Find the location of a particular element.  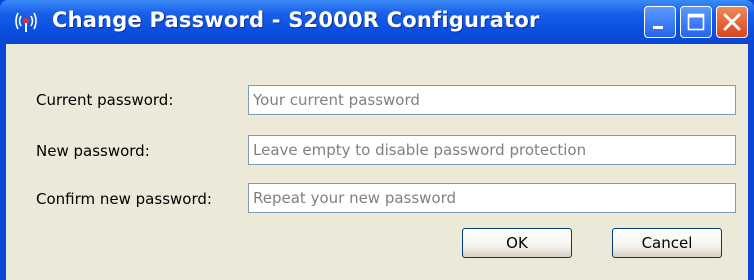

maximize-button is located at coordinates (696, 22).